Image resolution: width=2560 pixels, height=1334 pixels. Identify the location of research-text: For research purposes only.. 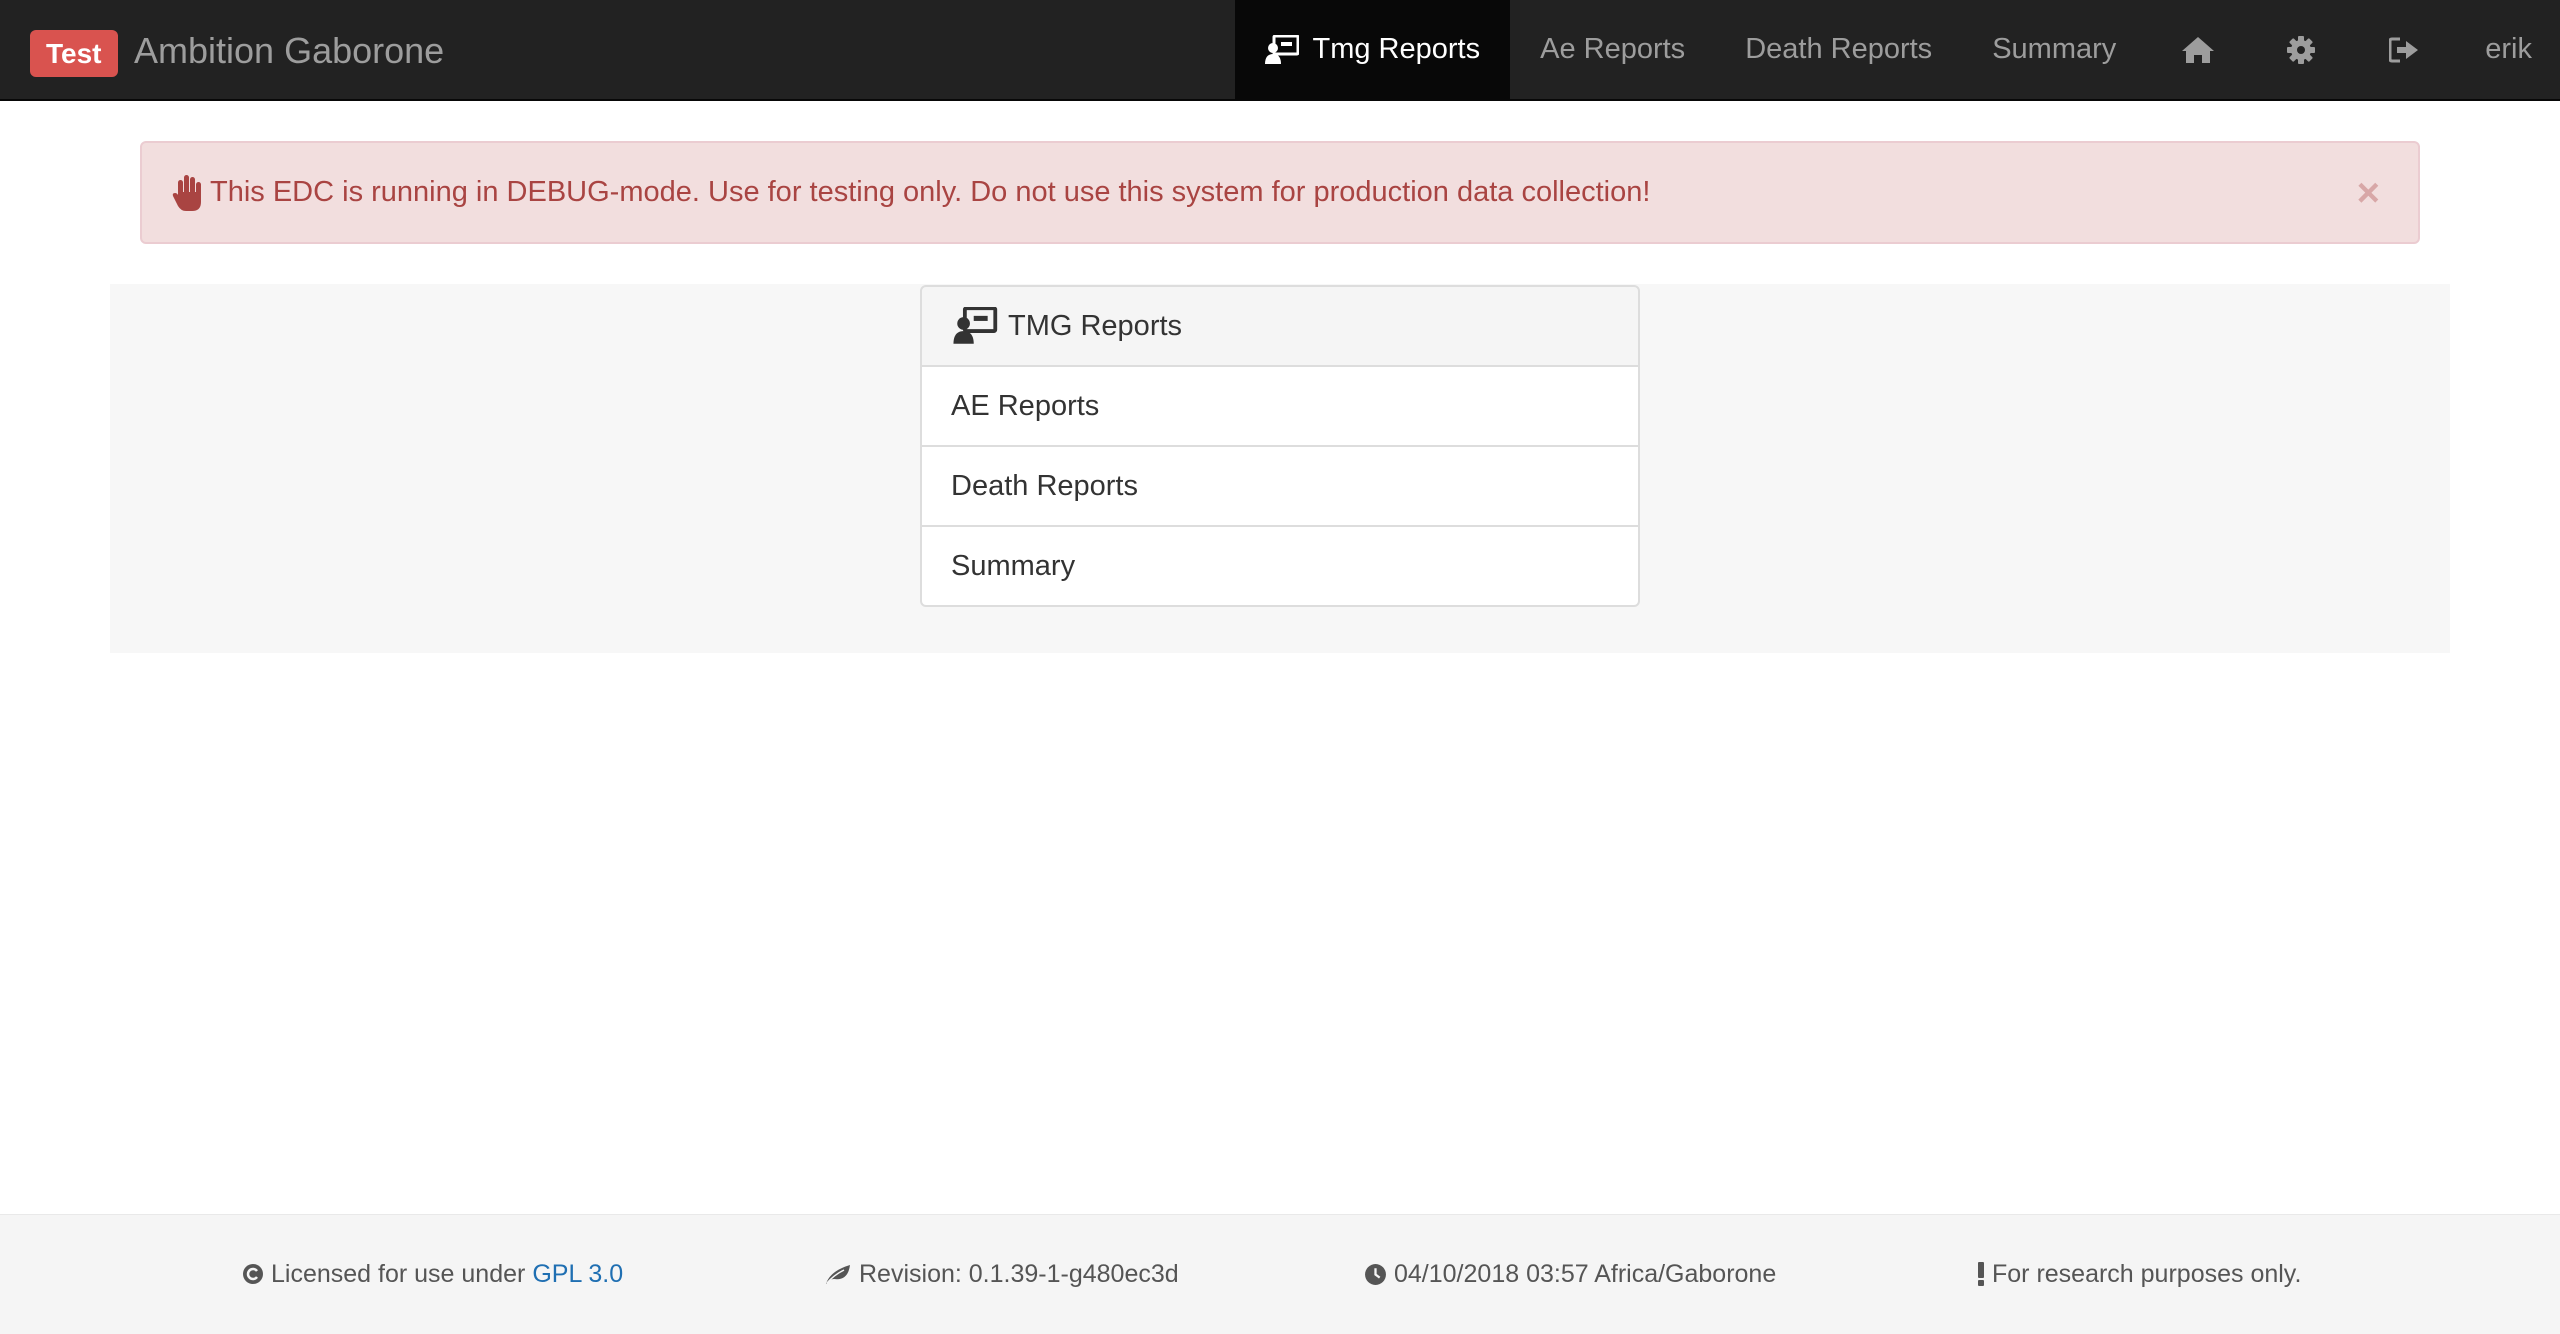
(2147, 1274).